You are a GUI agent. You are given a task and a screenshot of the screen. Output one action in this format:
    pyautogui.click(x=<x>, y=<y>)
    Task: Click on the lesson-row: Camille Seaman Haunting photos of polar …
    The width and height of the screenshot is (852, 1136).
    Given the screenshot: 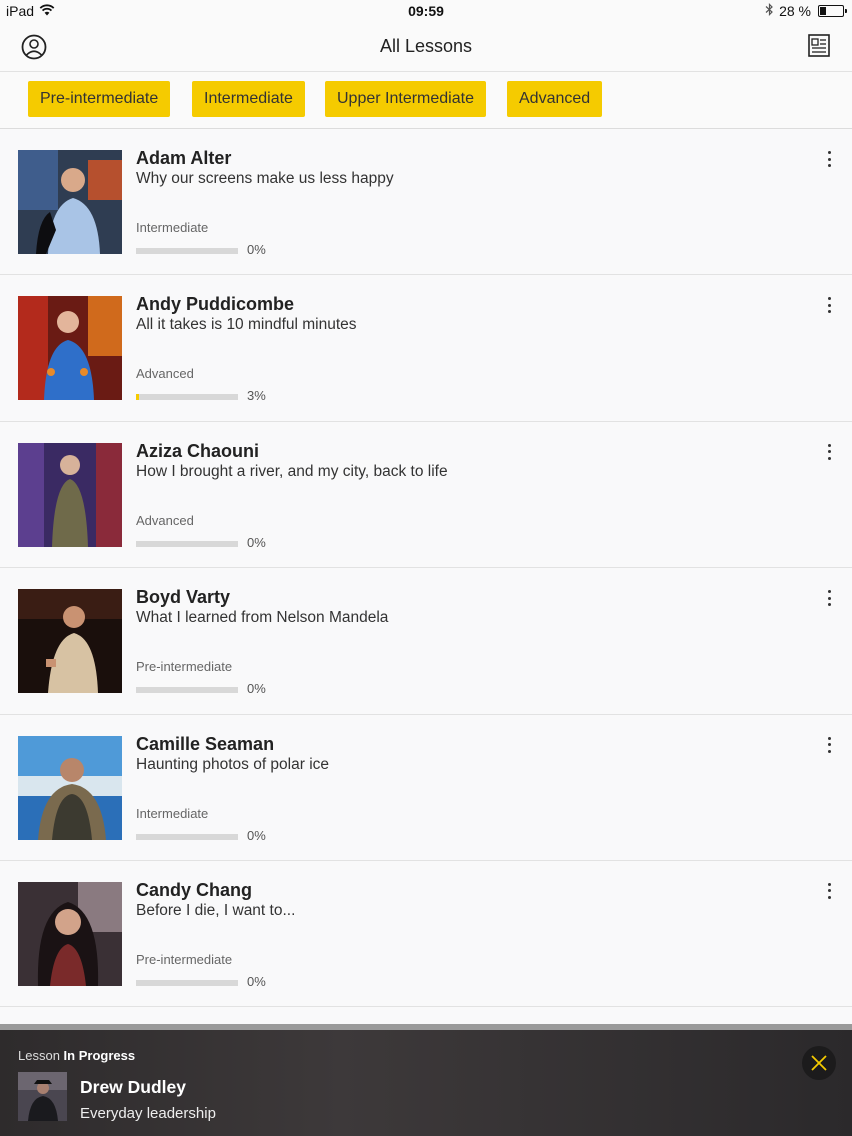 What is the action you would take?
    pyautogui.click(x=426, y=787)
    